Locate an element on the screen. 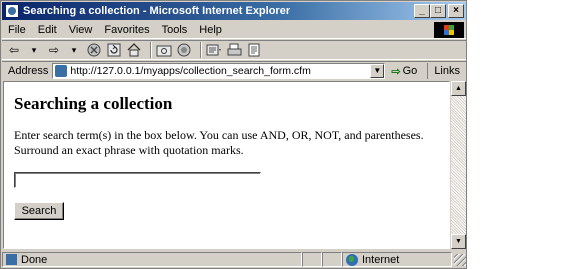  maximize-button: □ is located at coordinates (438, 11).